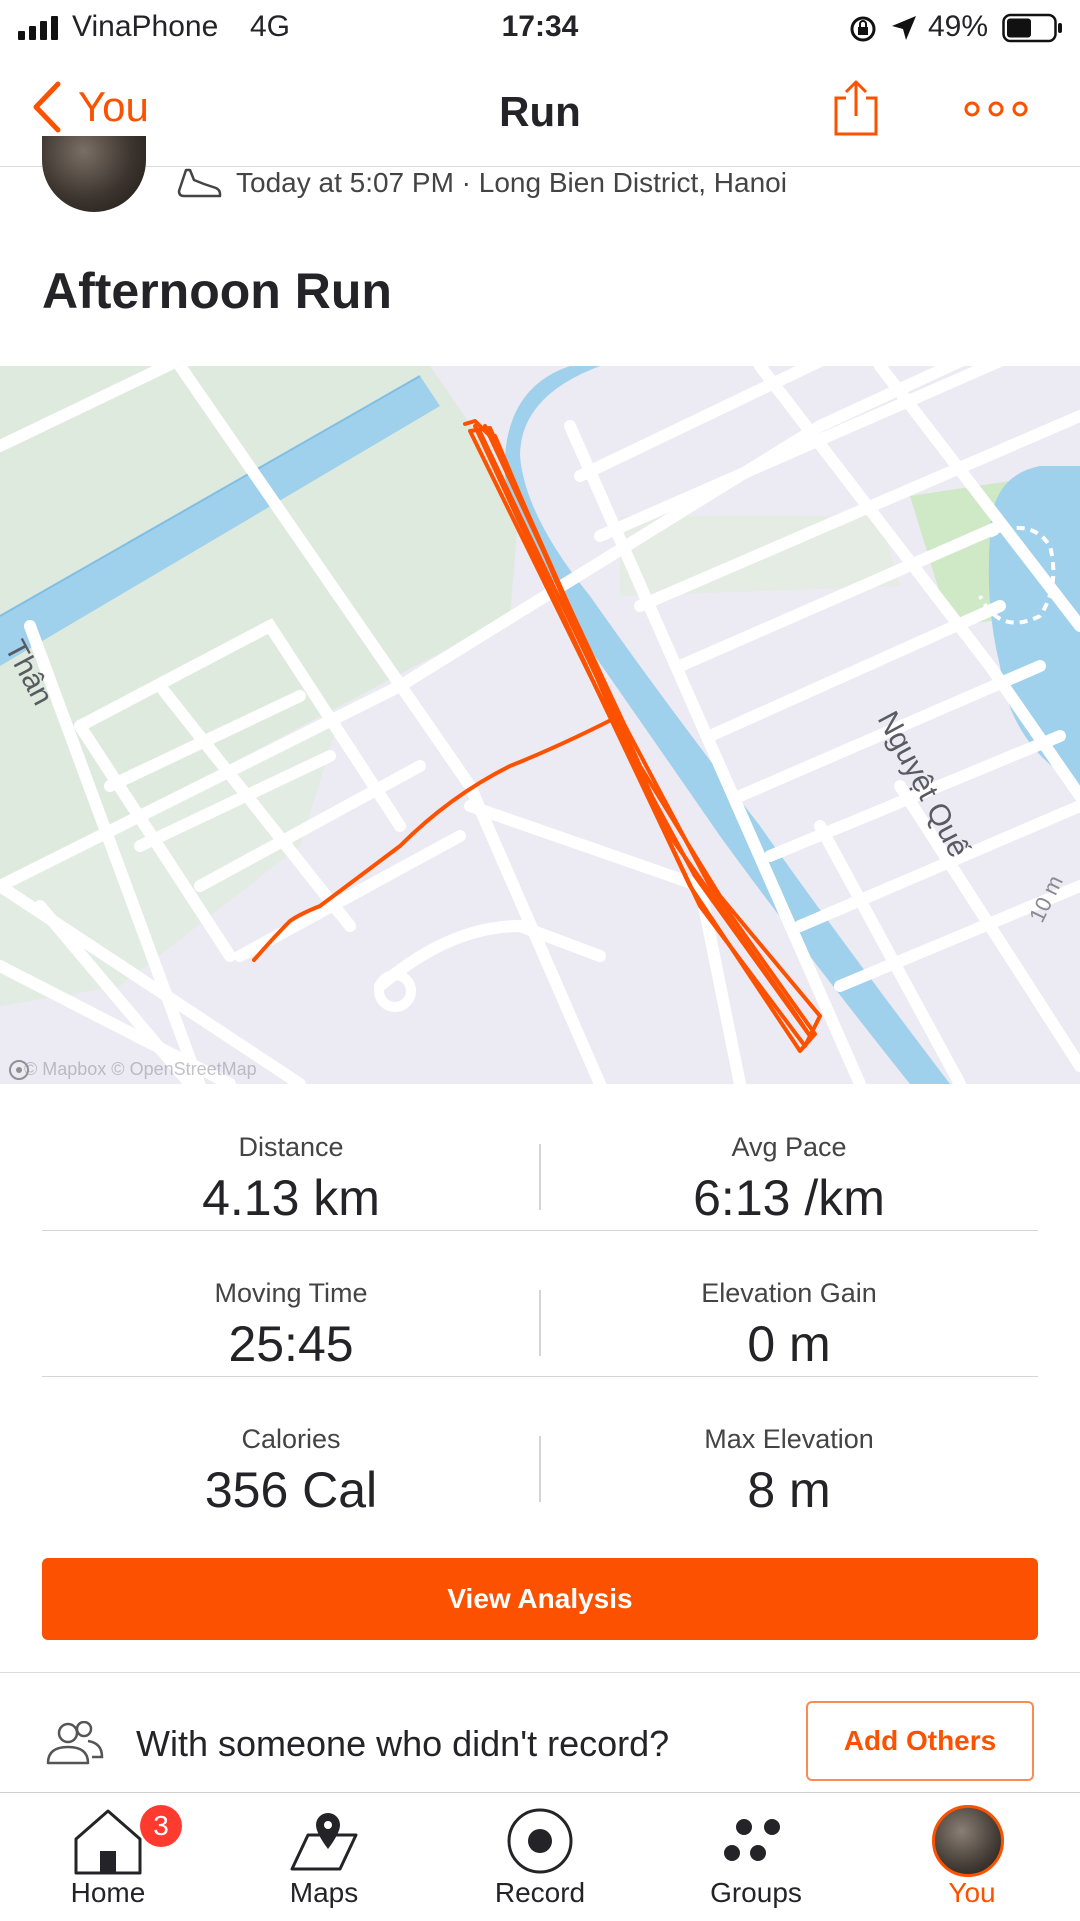 This screenshot has width=1080, height=1921. I want to click on tab-maps: Maps, so click(324, 1857).